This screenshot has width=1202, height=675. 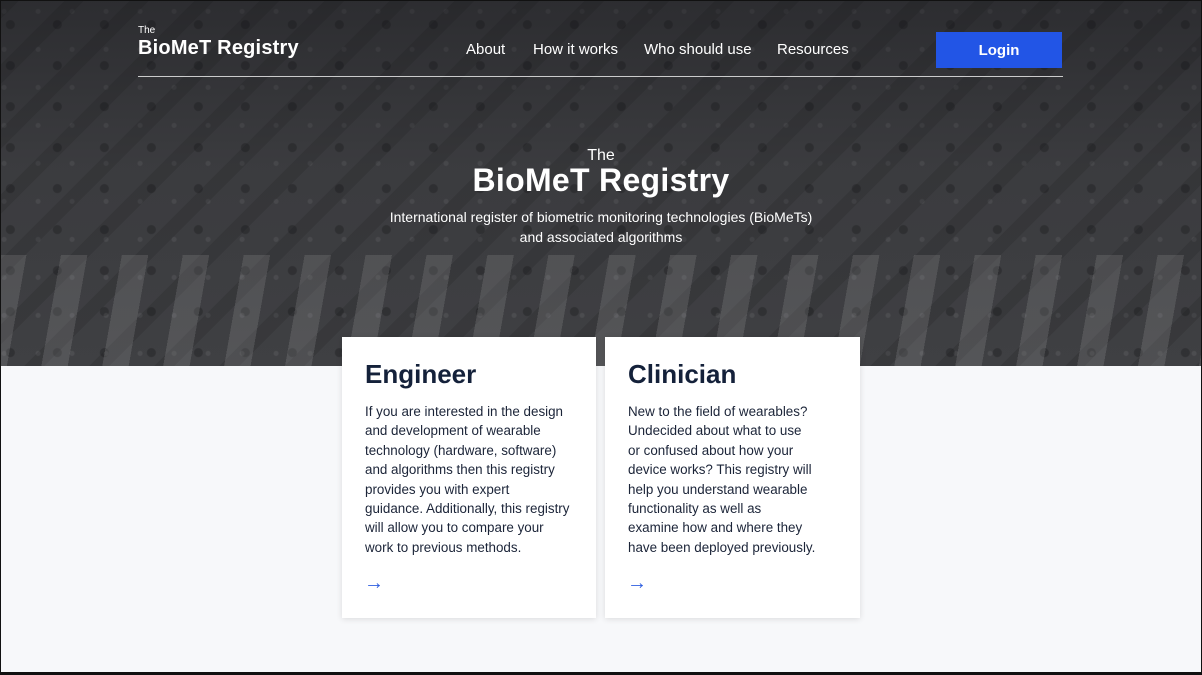 I want to click on login-button: Login, so click(x=999, y=50).